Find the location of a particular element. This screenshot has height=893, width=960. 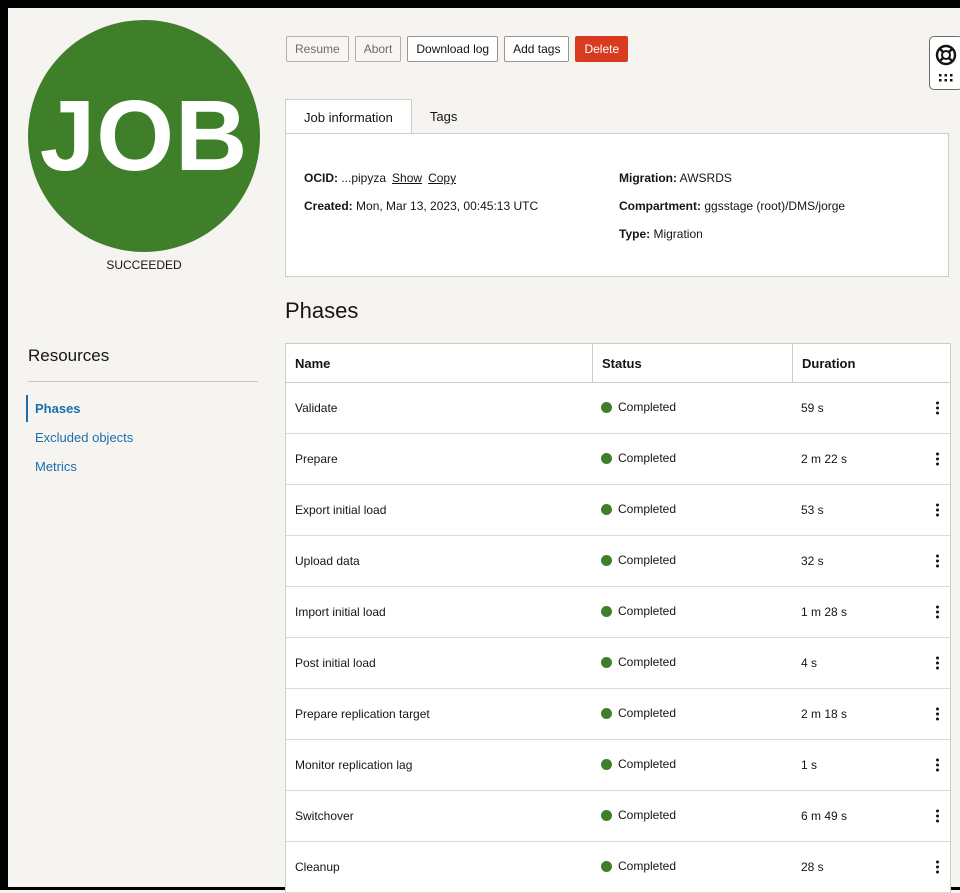

tab-tags: Tags is located at coordinates (443, 116).